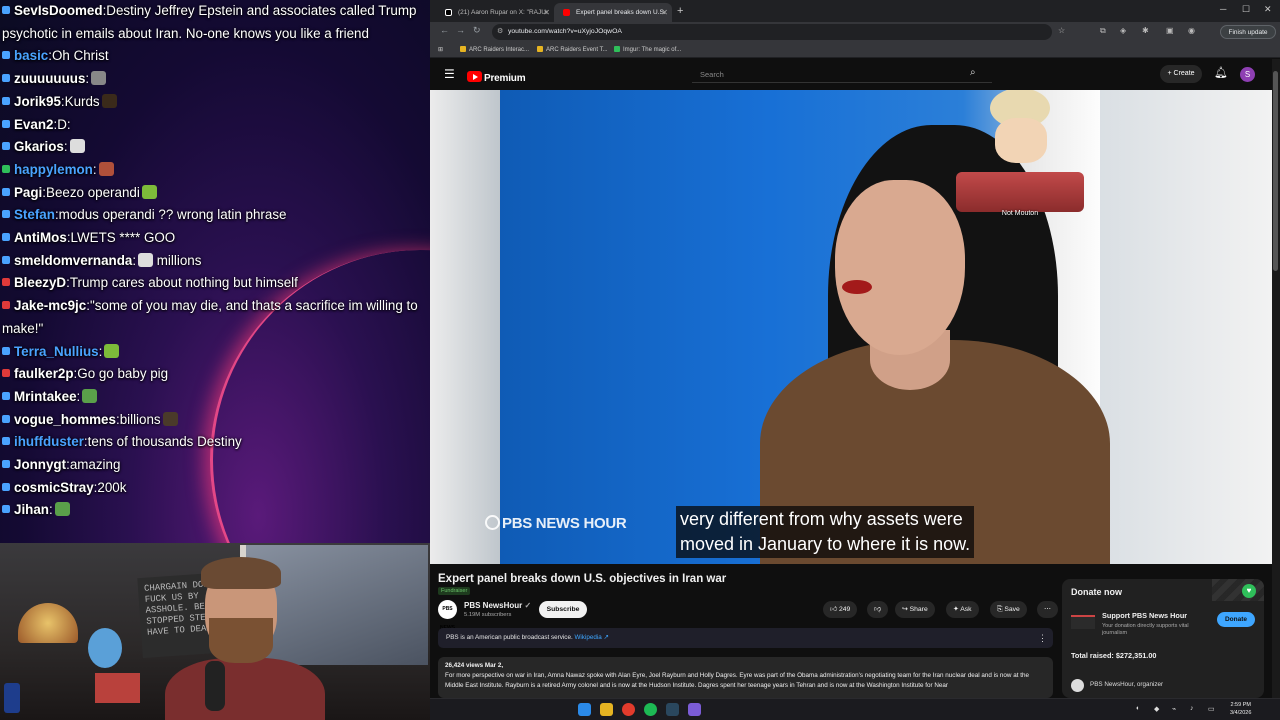 The width and height of the screenshot is (1280, 720). Describe the element at coordinates (1211, 709) in the screenshot. I see `battery-icon: ▭` at that location.